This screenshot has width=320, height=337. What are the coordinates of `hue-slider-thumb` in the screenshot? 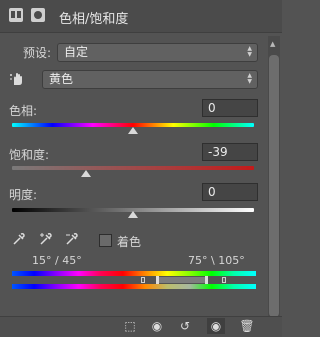 It's located at (133, 130).